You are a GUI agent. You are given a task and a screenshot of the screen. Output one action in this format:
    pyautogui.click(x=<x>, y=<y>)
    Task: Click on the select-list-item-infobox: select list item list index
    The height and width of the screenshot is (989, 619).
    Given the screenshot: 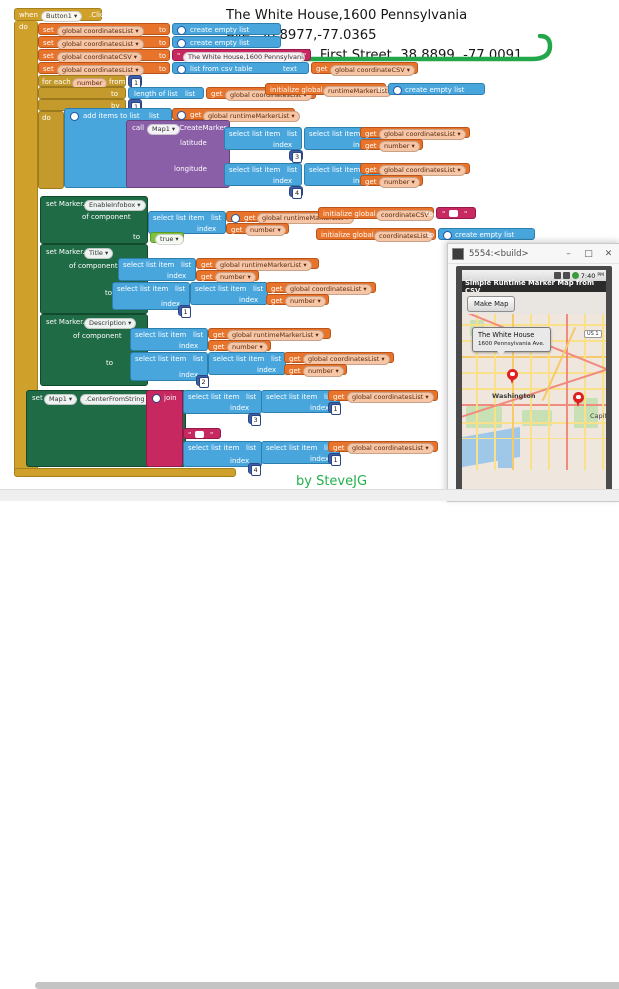 What is the action you would take?
    pyautogui.click(x=187, y=222)
    